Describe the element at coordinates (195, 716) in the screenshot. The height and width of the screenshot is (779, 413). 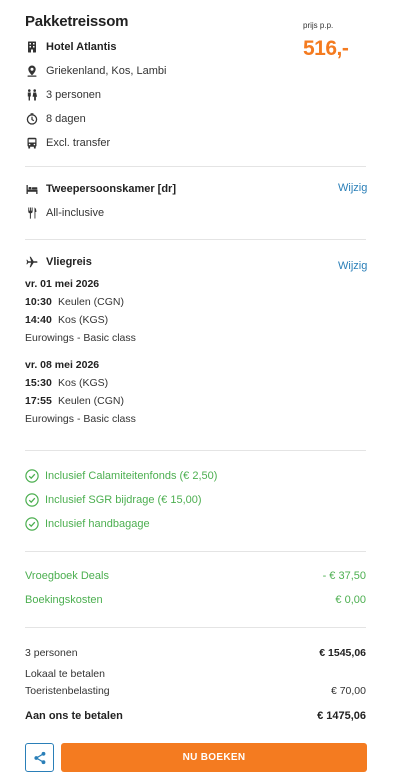
I see `amount-due-row: Aan ons te betalen € 1475,06` at that location.